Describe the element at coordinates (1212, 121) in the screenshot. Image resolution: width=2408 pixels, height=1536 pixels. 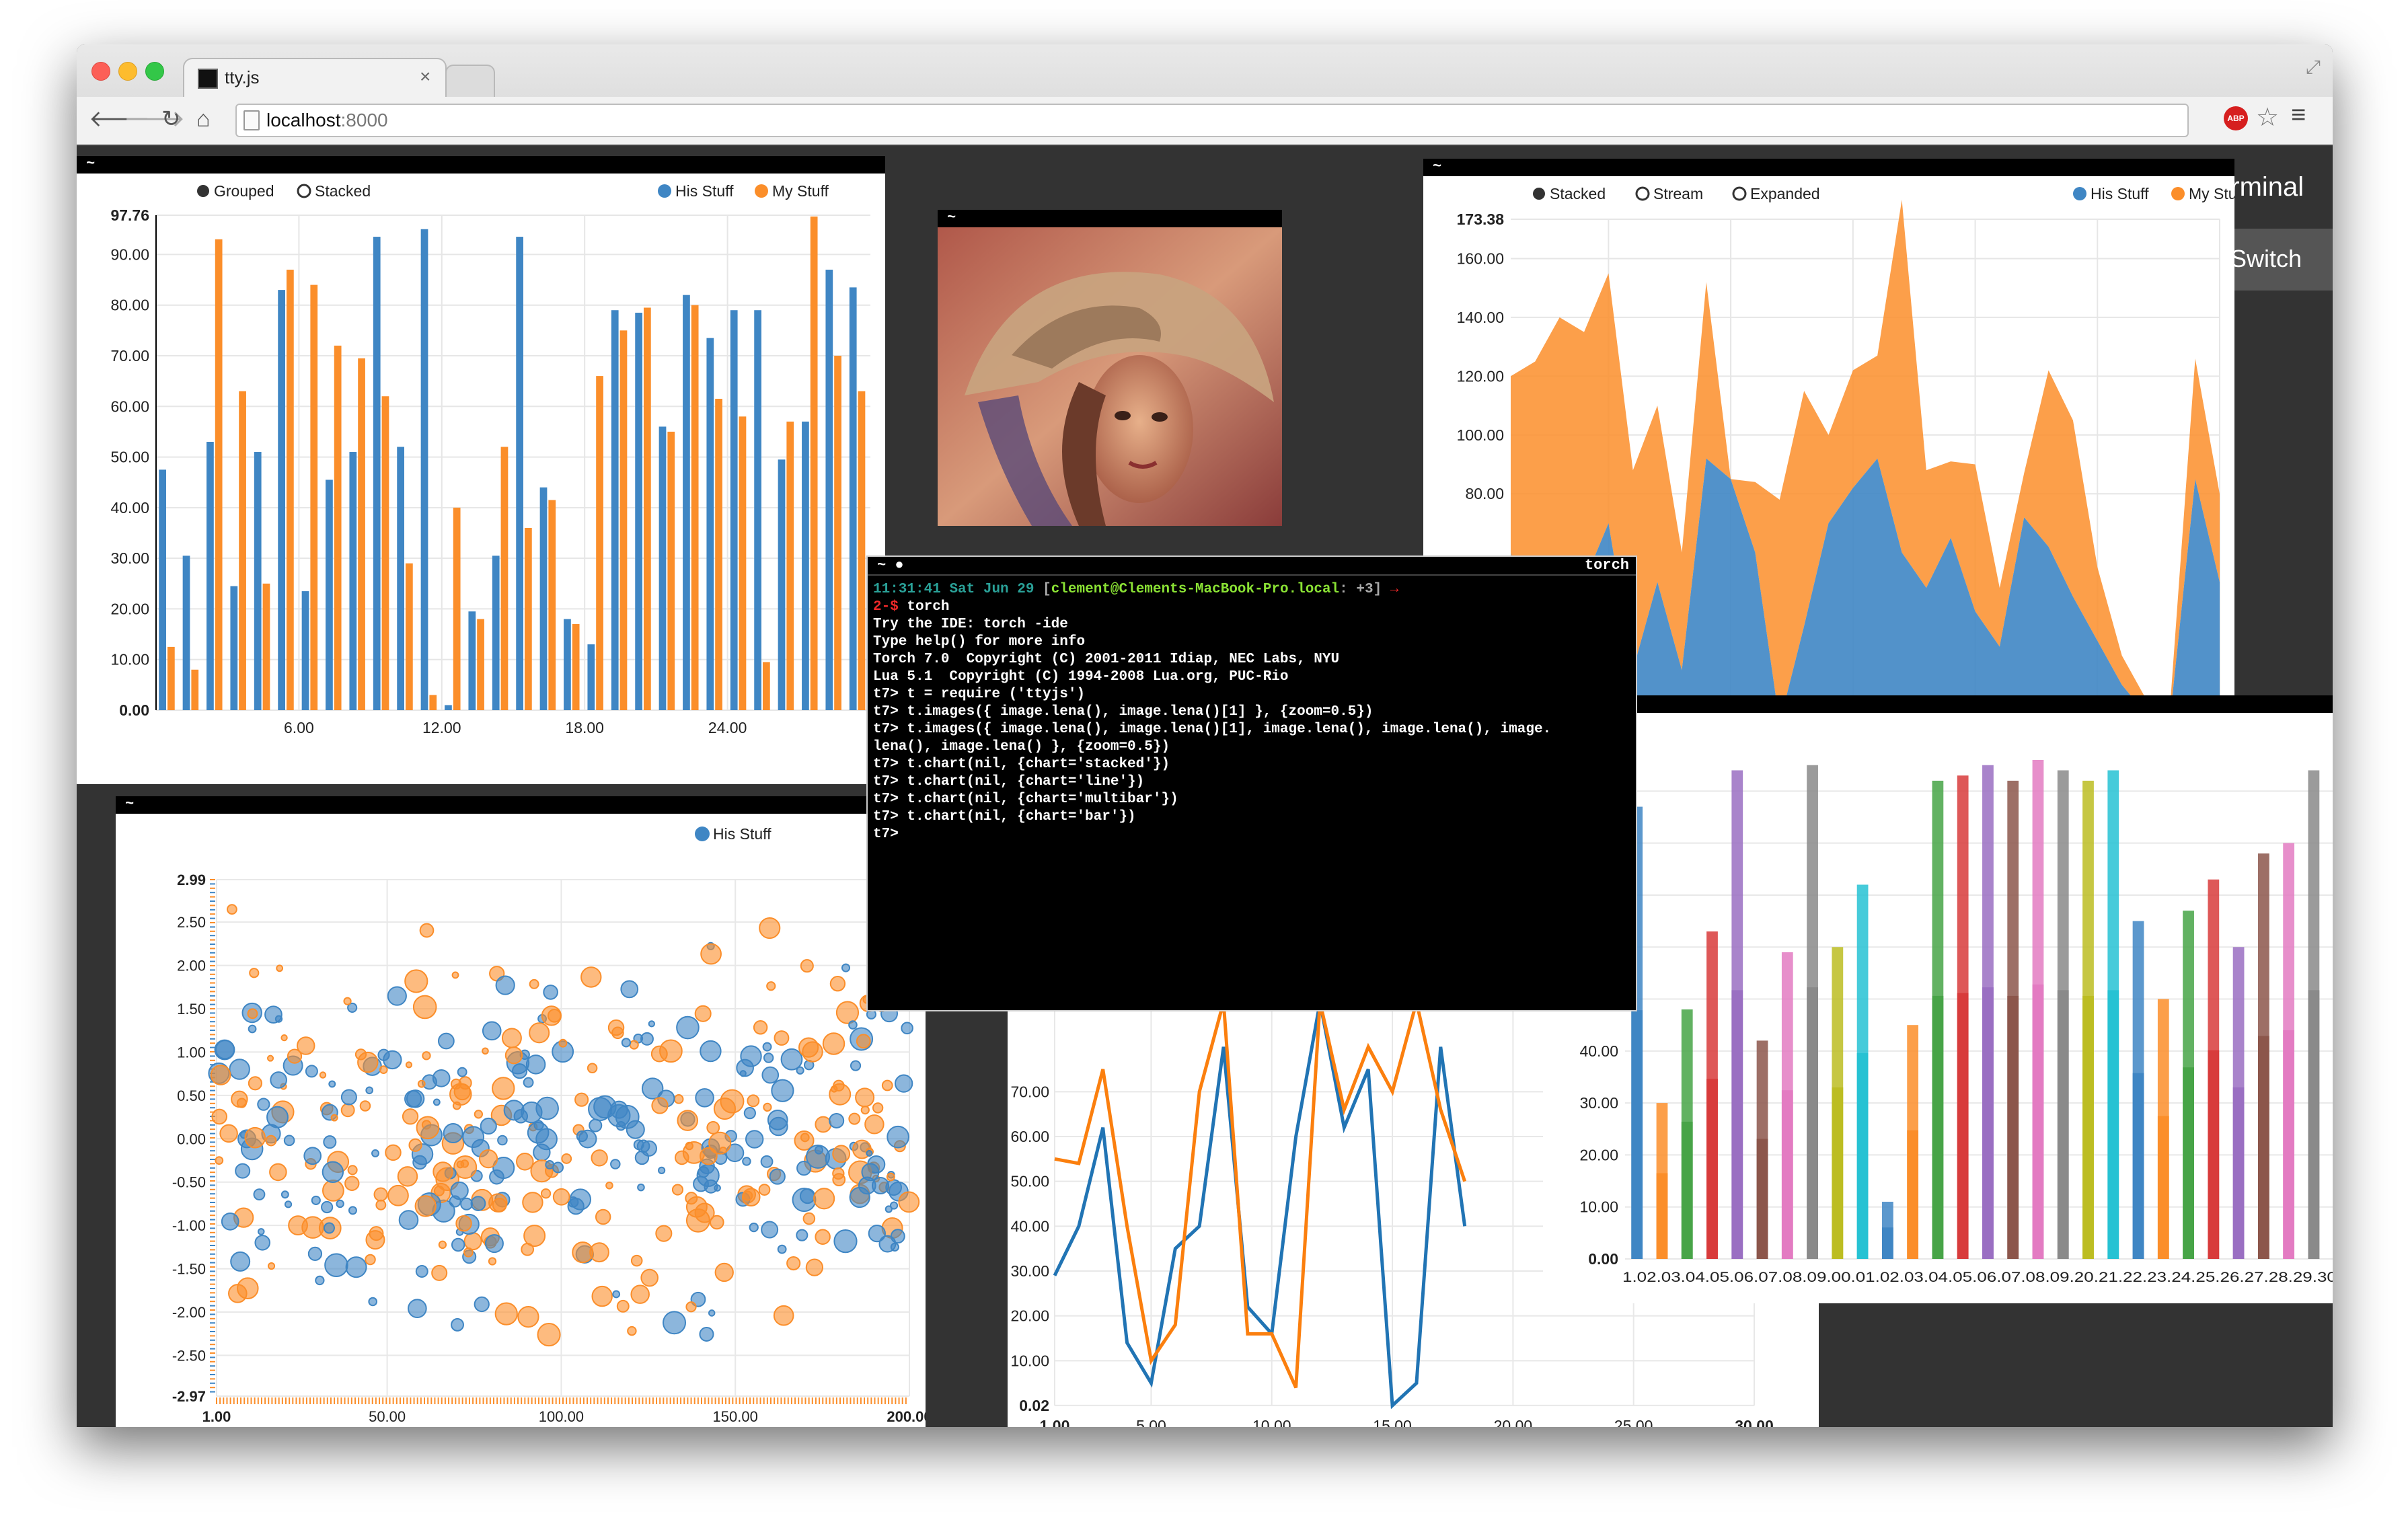
I see `address-bar: localhost:8000` at that location.